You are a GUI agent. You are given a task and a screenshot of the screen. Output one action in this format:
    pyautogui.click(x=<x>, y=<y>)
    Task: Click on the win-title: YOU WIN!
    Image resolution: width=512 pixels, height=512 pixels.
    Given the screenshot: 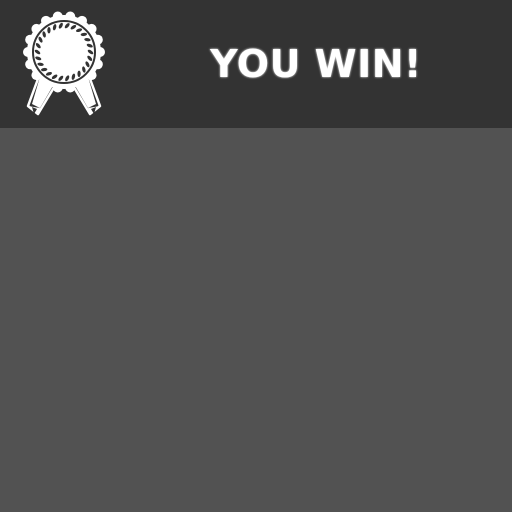 What is the action you would take?
    pyautogui.click(x=316, y=64)
    